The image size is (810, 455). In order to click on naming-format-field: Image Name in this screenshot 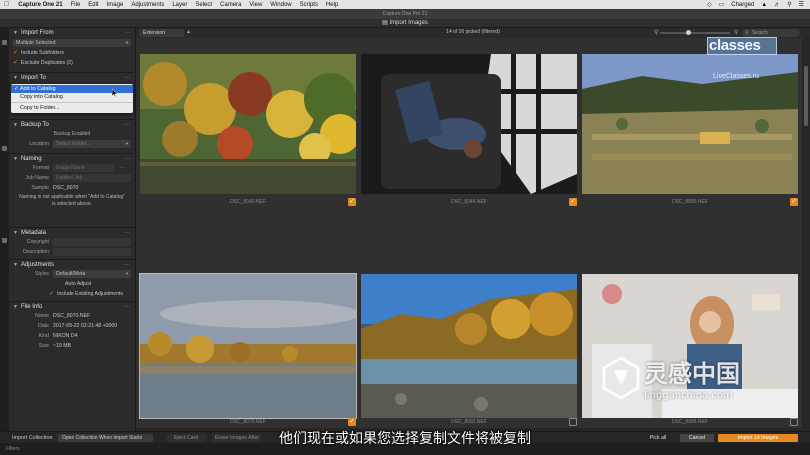, I will do `click(84, 168)`.